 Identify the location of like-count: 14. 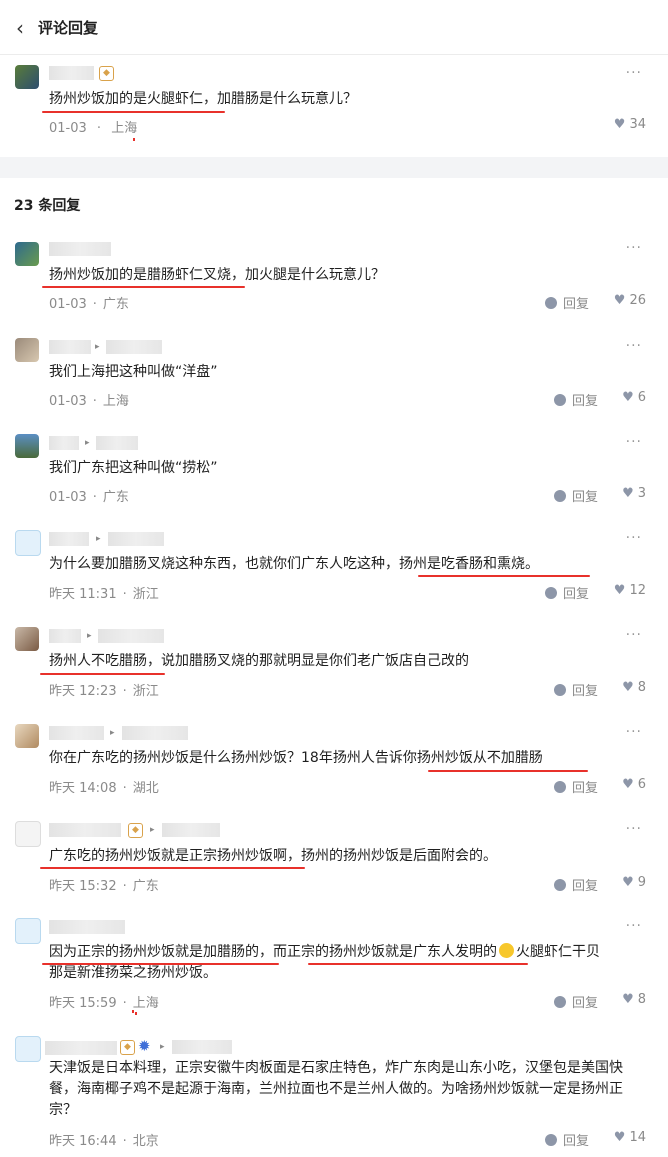
(637, 1137).